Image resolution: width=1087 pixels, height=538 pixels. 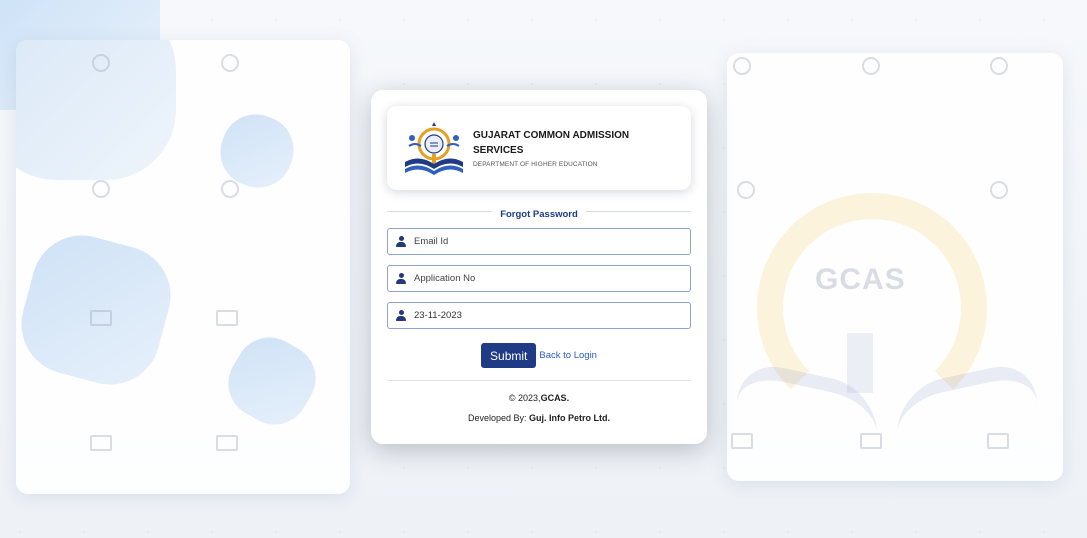 I want to click on watermark-text: GCAS, so click(x=860, y=279).